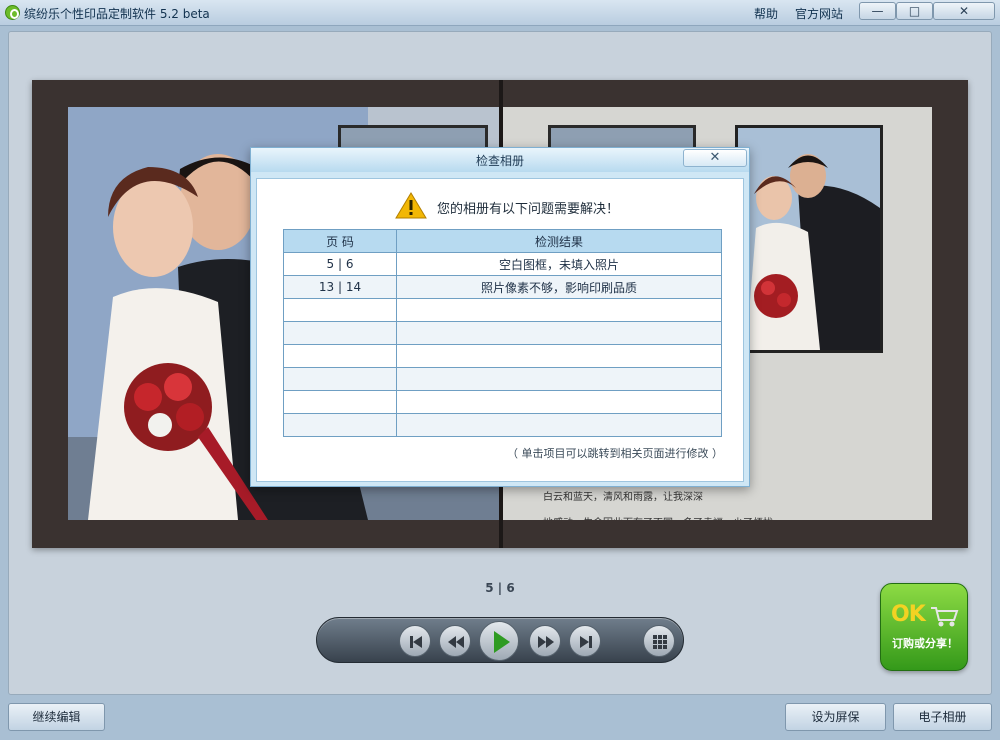 The height and width of the screenshot is (740, 1000). Describe the element at coordinates (559, 241) in the screenshot. I see `column-header-result: 检测结果` at that location.